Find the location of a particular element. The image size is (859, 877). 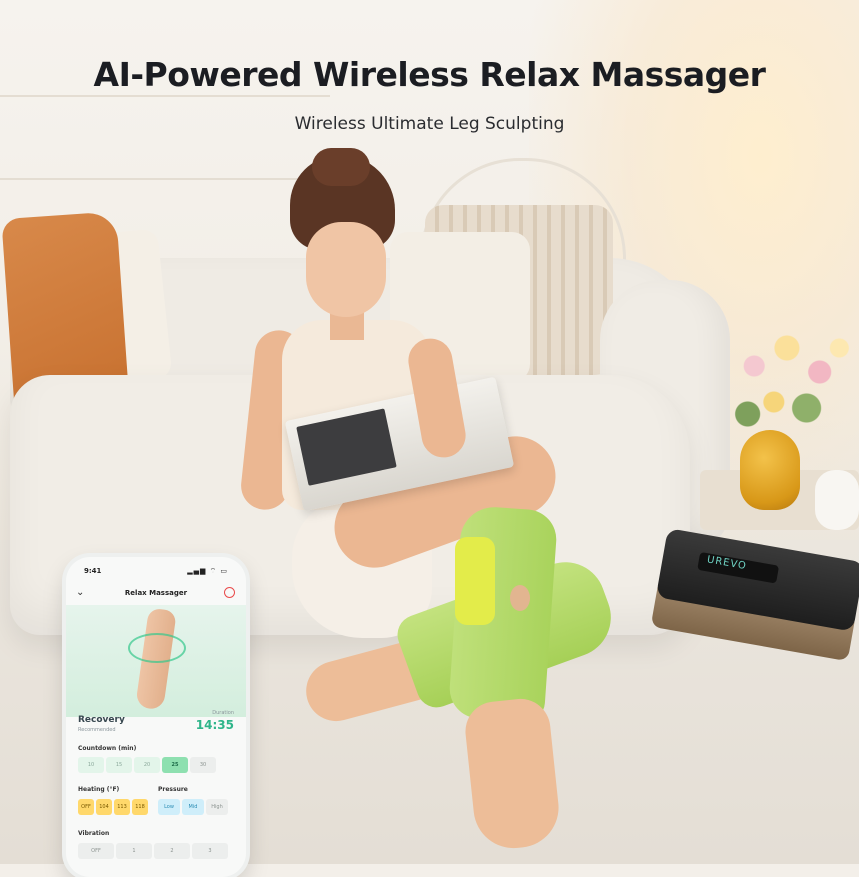

mode-name: Recovery is located at coordinates (101, 720).